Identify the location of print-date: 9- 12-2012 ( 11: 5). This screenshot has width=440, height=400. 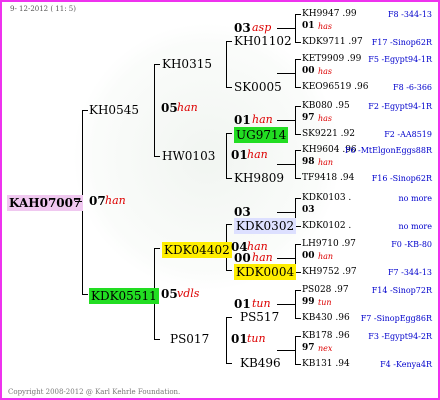
(43, 9).